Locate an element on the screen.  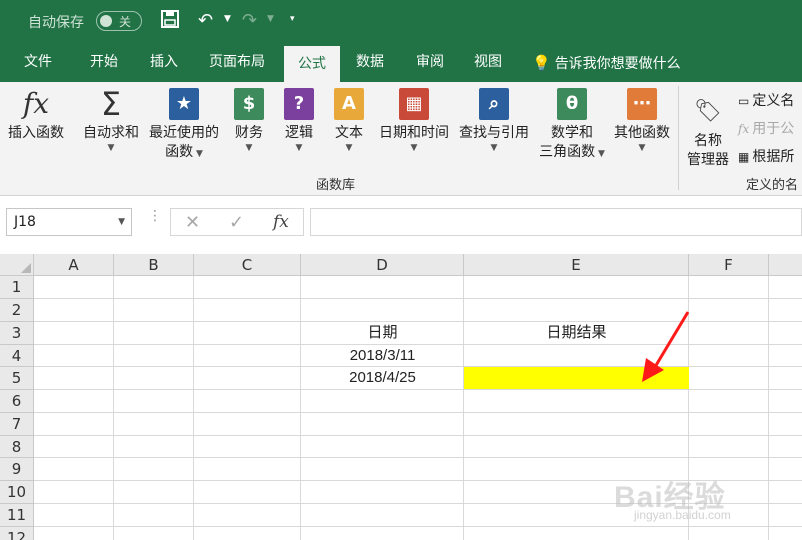
math-trig-label-2: 三角函数 is located at coordinates (567, 152).